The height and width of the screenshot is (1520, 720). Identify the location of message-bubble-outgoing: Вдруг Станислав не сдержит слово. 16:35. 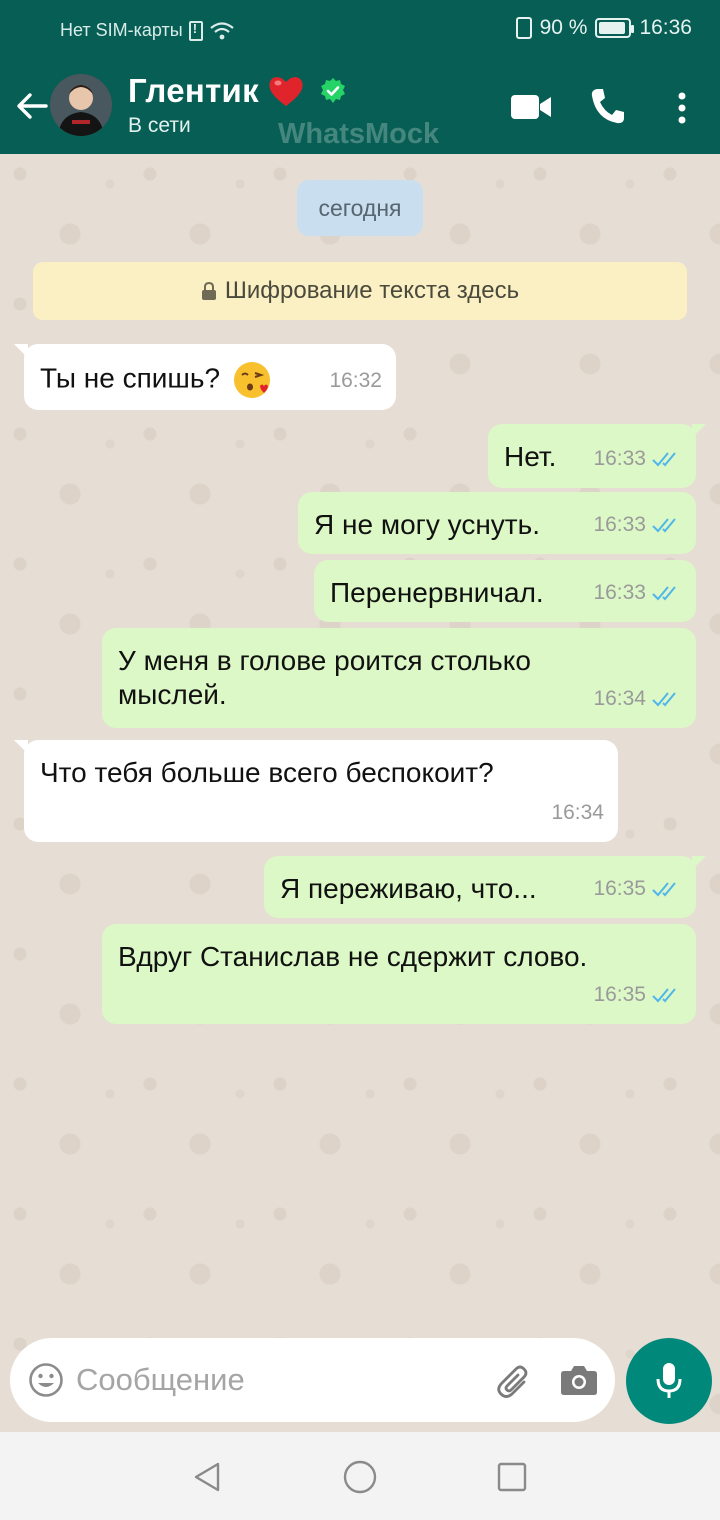
(399, 974).